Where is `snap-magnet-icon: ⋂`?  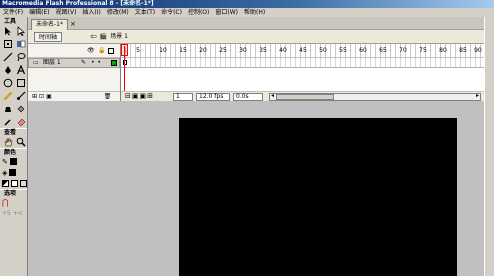
snap-magnet-icon: ⋂ is located at coordinates (5, 202).